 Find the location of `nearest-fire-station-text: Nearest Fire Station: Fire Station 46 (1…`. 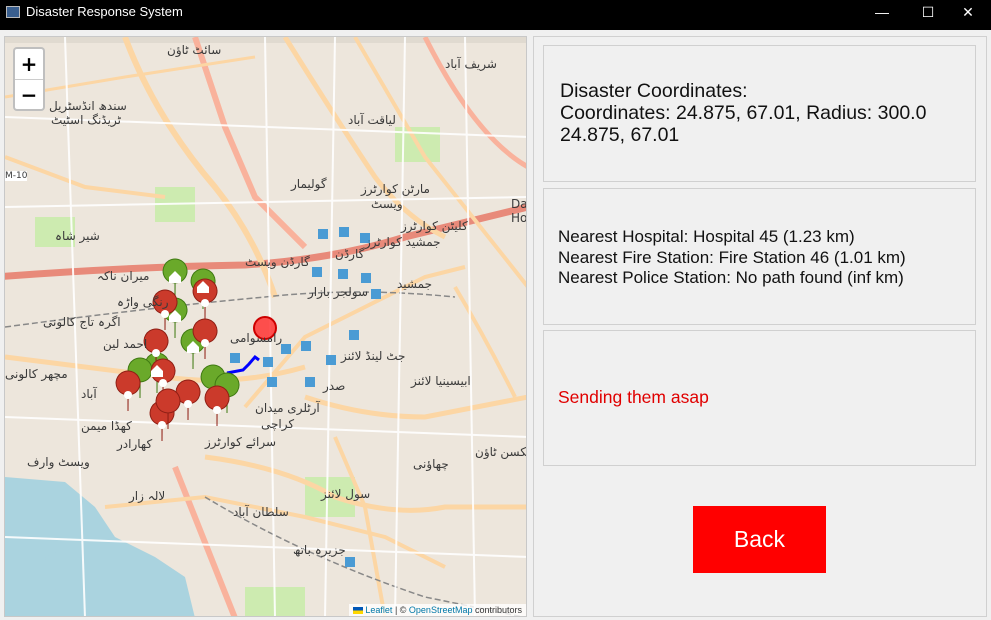

nearest-fire-station-text: Nearest Fire Station: Fire Station 46 (1… is located at coordinates (732, 257).